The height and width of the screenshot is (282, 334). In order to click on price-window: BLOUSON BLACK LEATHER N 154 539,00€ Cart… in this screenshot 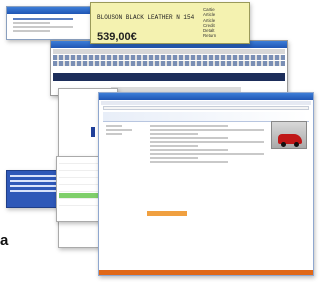, I will do `click(170, 23)`.